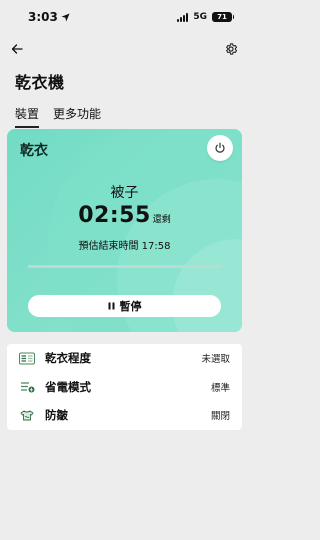 This screenshot has width=320, height=540. I want to click on tab-device: 裝置, so click(27, 116).